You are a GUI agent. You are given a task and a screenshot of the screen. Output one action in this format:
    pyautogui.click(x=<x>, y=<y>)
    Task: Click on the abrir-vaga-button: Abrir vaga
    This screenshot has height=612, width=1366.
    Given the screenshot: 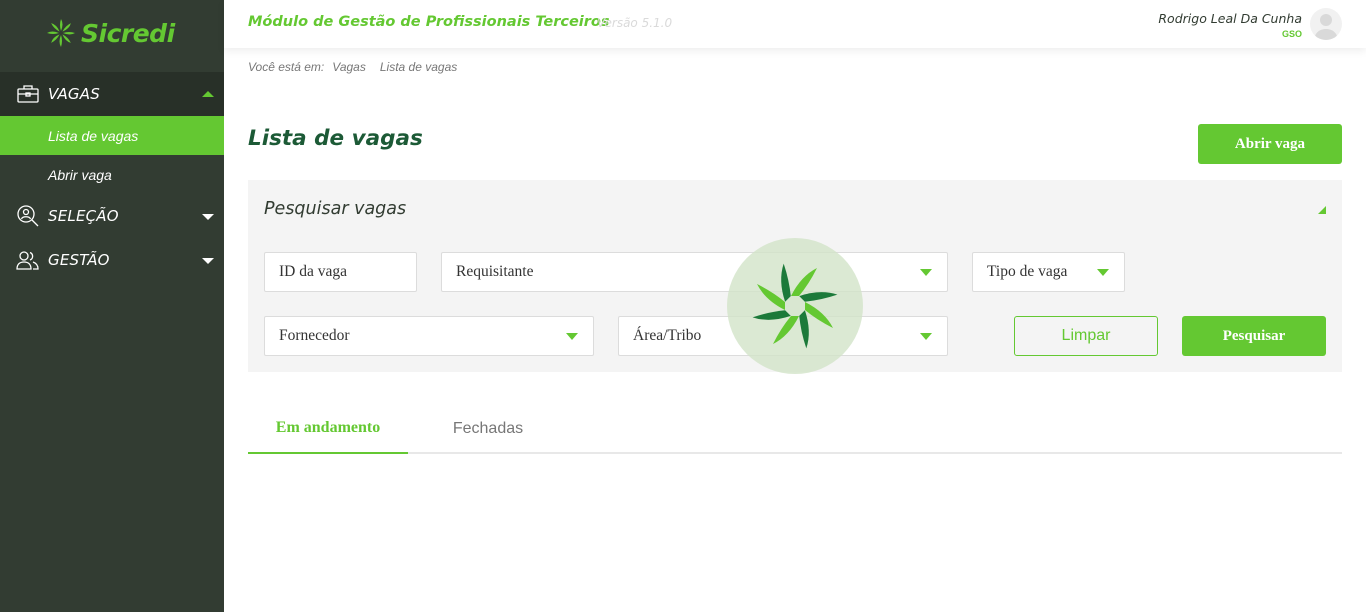 What is the action you would take?
    pyautogui.click(x=1270, y=144)
    